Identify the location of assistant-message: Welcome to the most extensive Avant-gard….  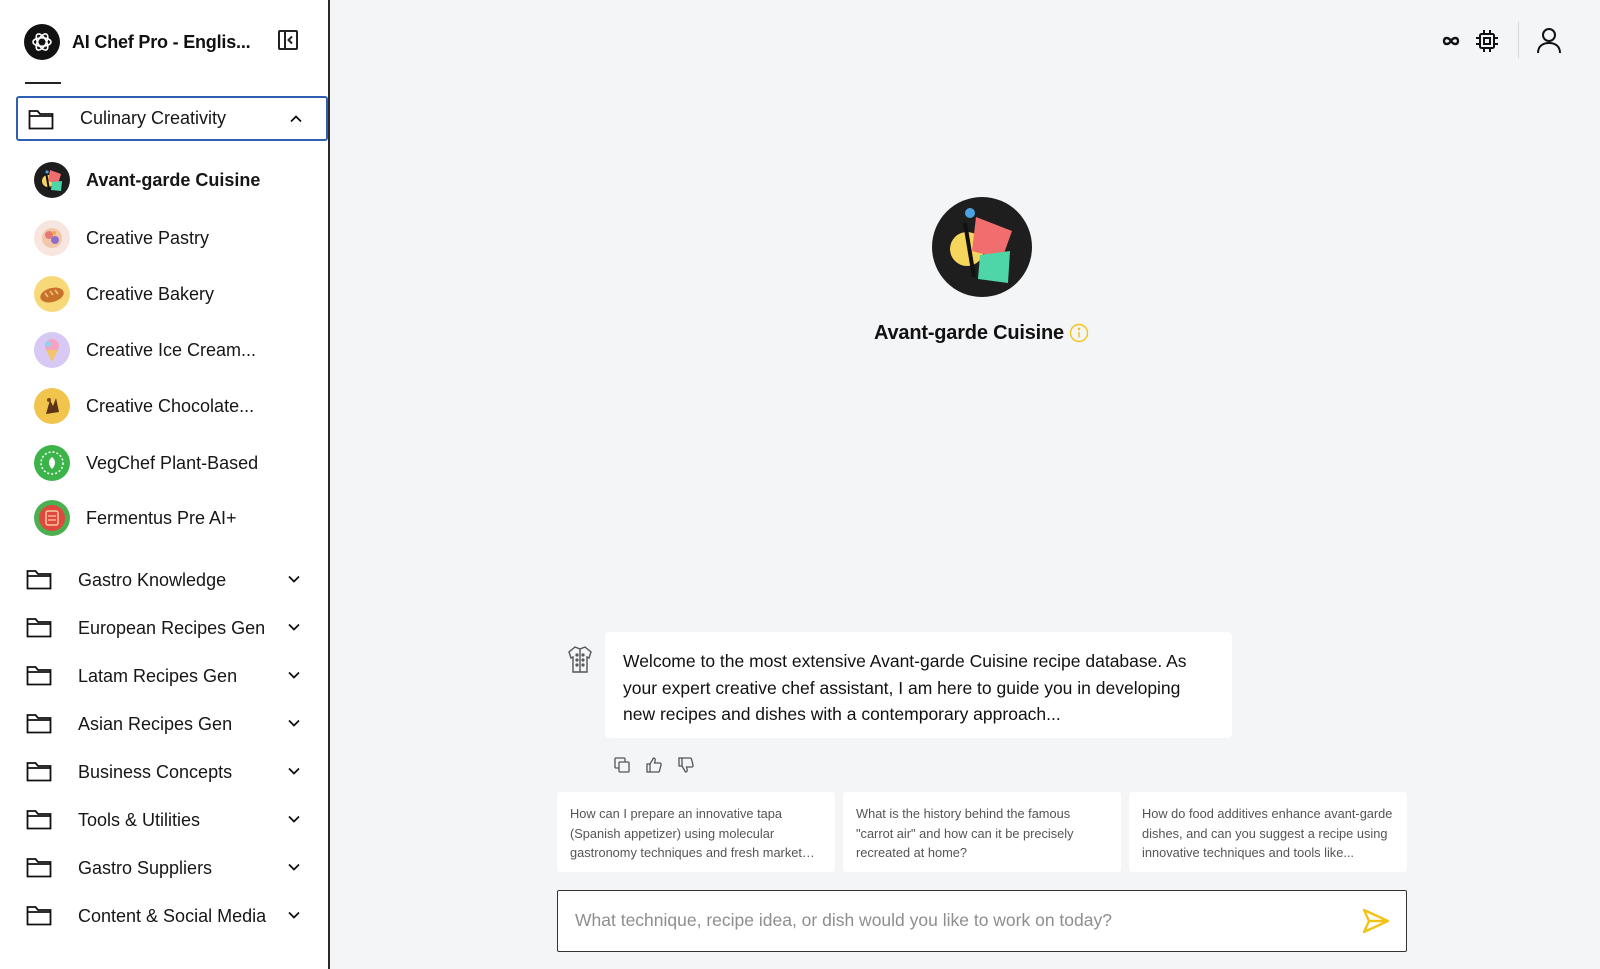
(918, 685).